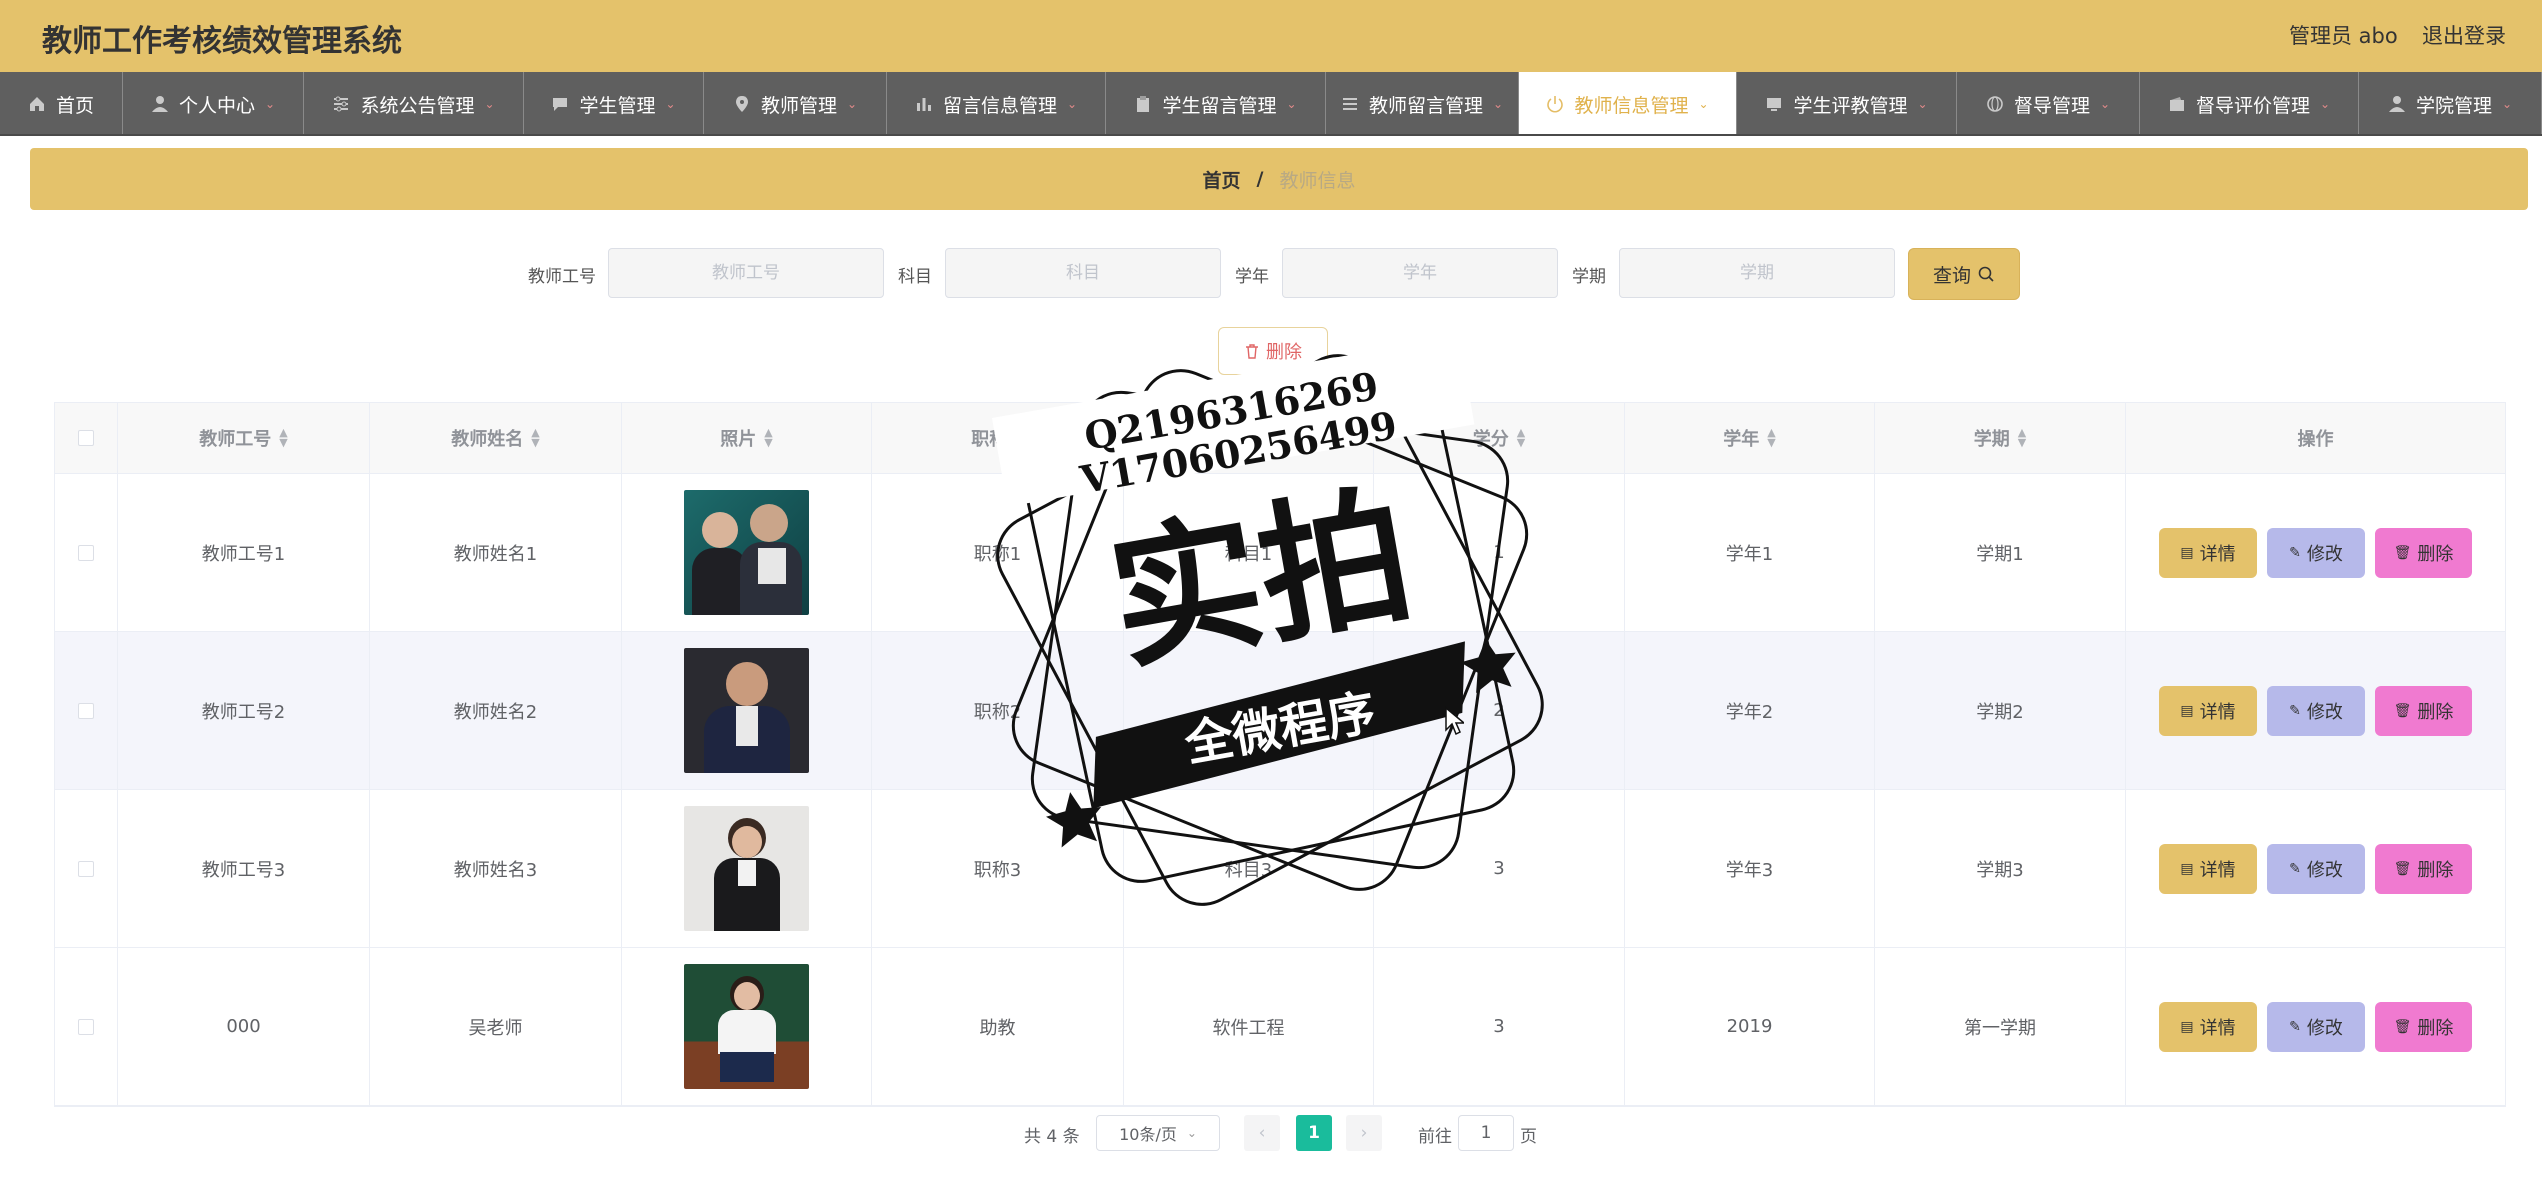 This screenshot has height=1191, width=2542. I want to click on power-icon, so click(1555, 104).